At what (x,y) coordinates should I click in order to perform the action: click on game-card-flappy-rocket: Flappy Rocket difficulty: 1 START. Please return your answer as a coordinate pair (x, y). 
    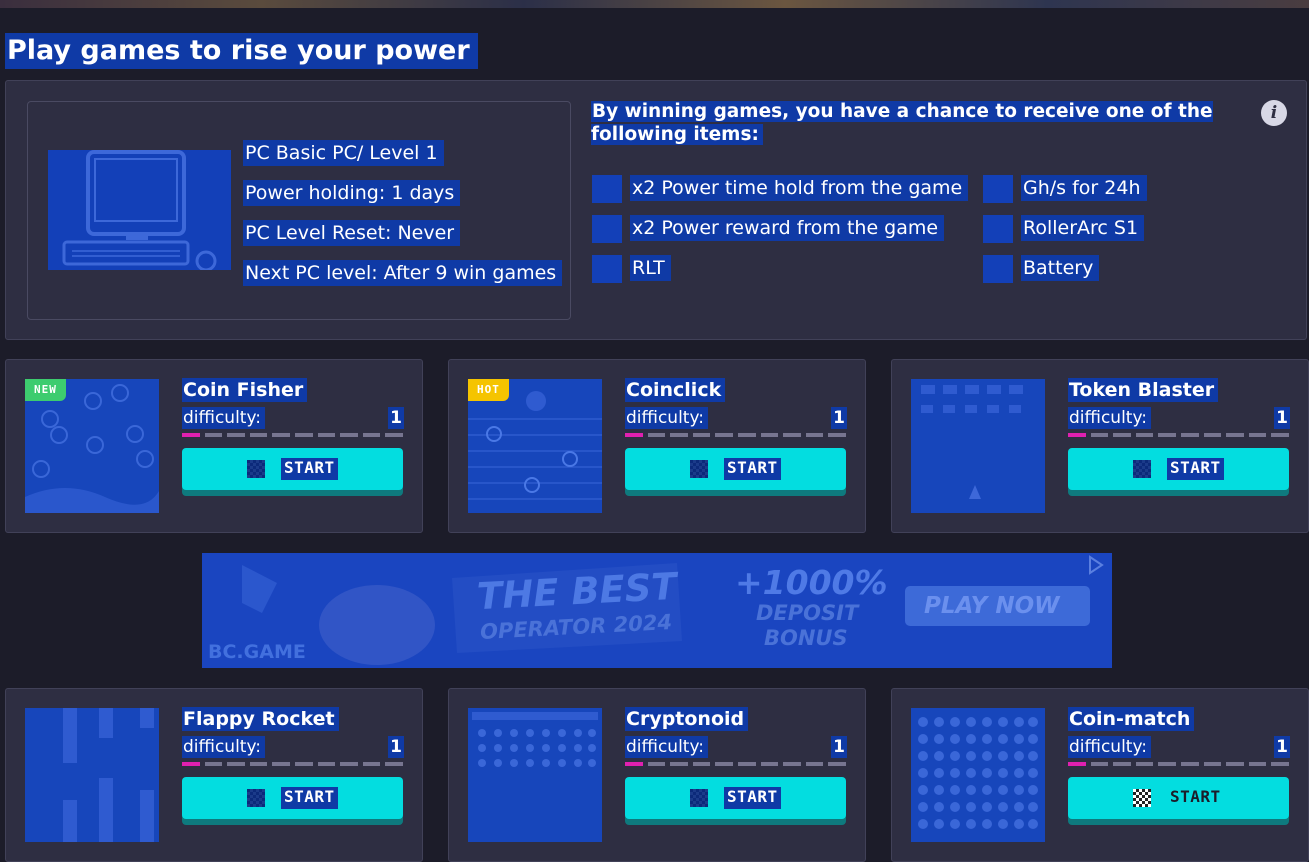
    Looking at the image, I should click on (214, 775).